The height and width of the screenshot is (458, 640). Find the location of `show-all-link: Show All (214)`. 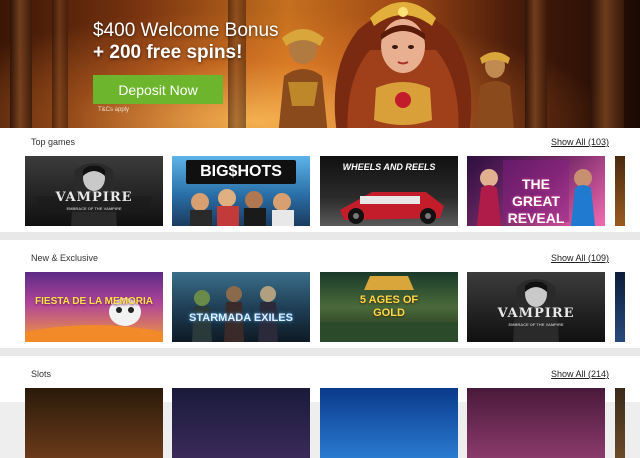

show-all-link: Show All (214) is located at coordinates (580, 374).